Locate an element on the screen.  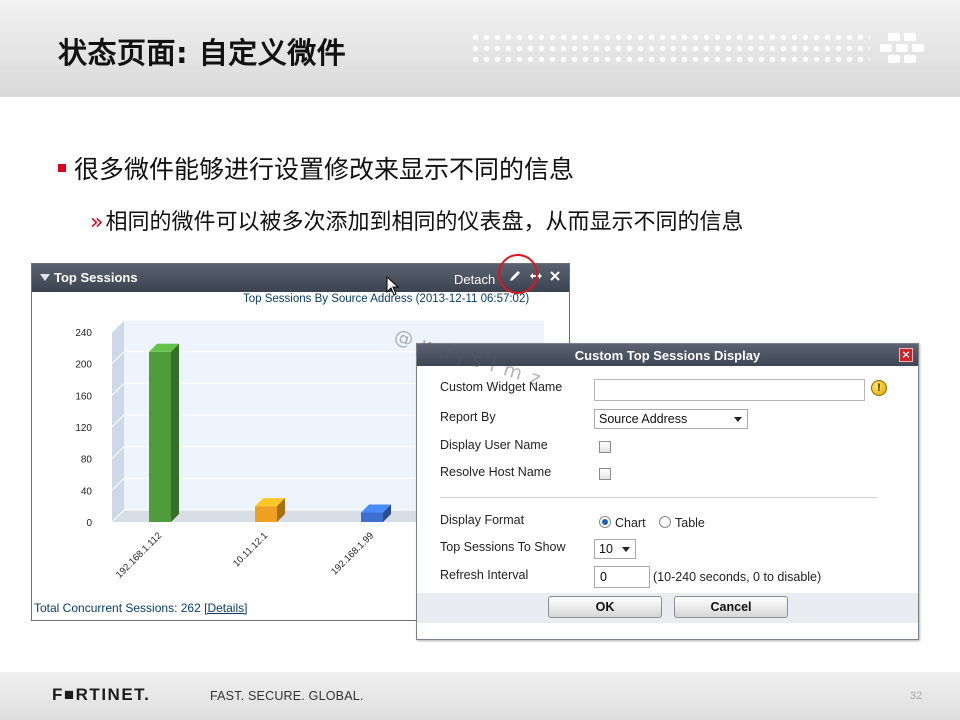
top-sessions-to-show-label: Top Sessions To Show is located at coordinates (503, 547).